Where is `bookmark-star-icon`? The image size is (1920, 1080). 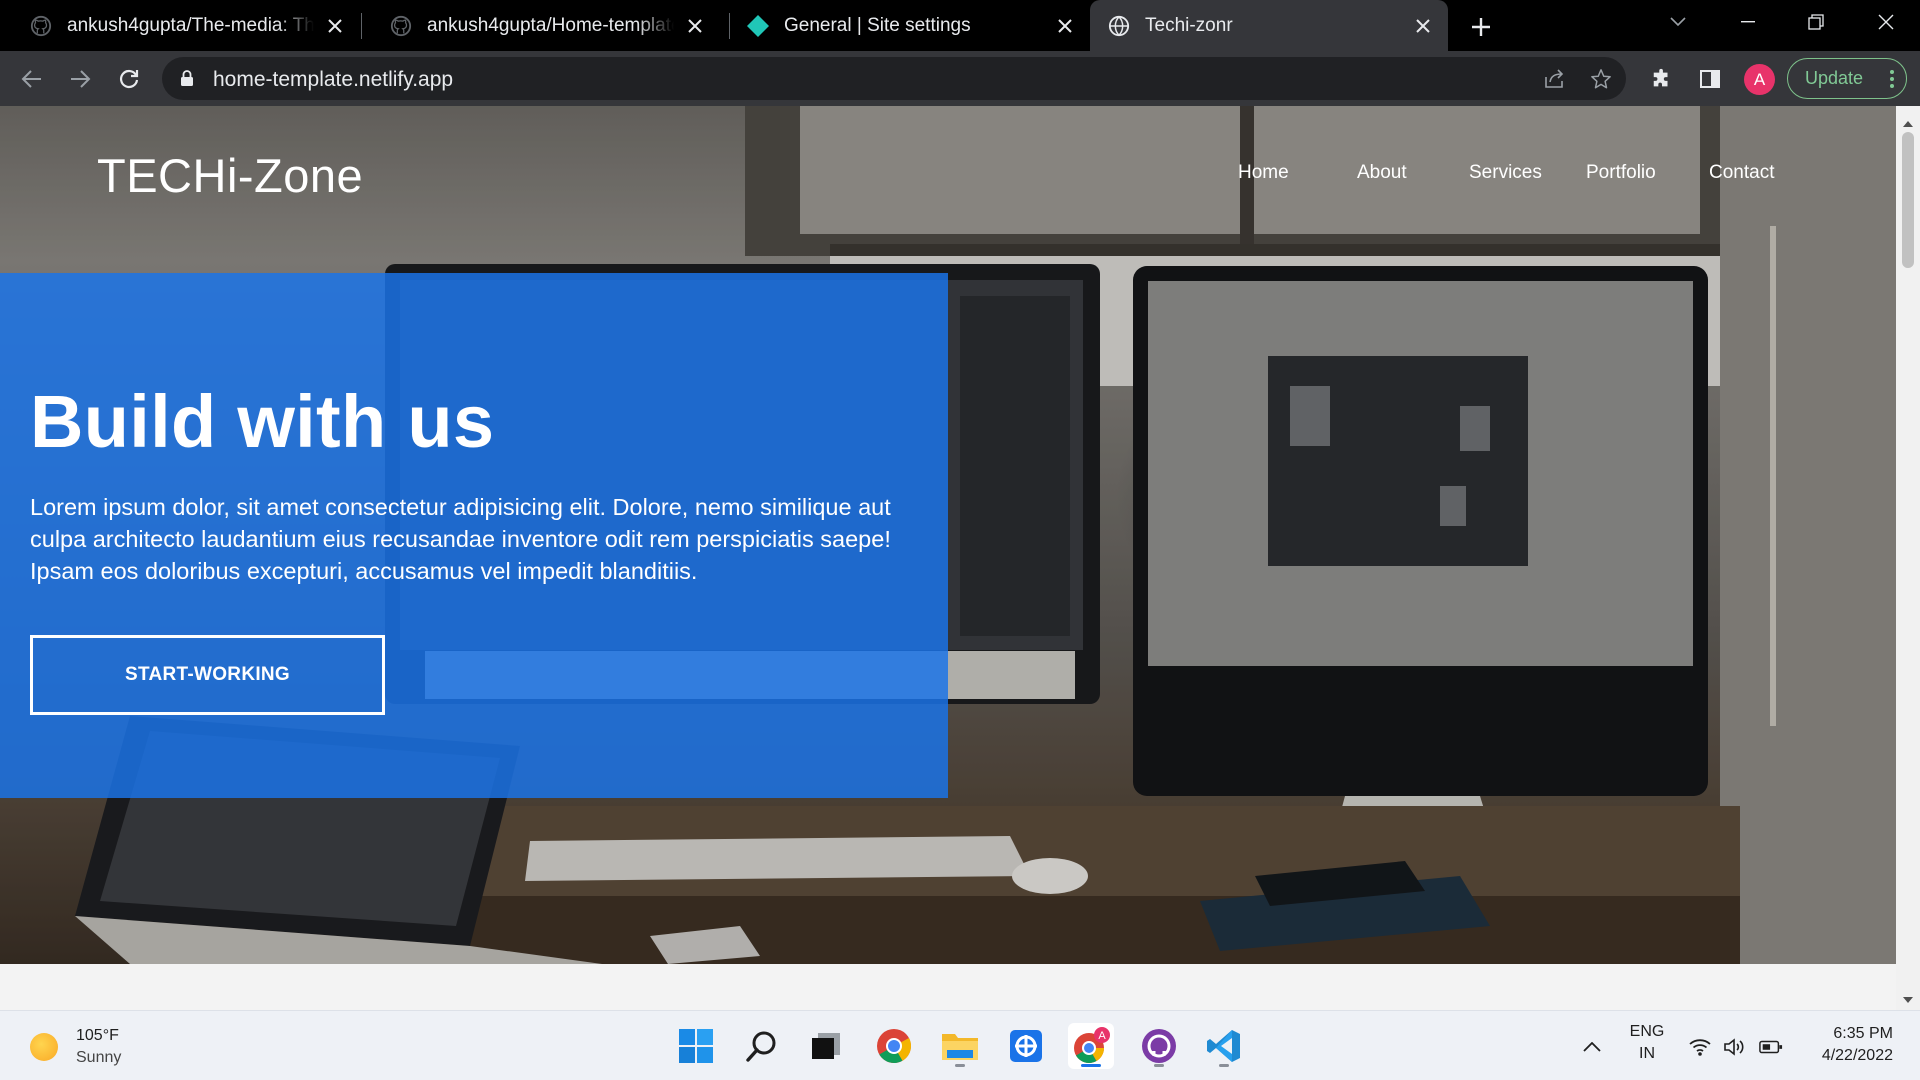
bookmark-star-icon is located at coordinates (1601, 79).